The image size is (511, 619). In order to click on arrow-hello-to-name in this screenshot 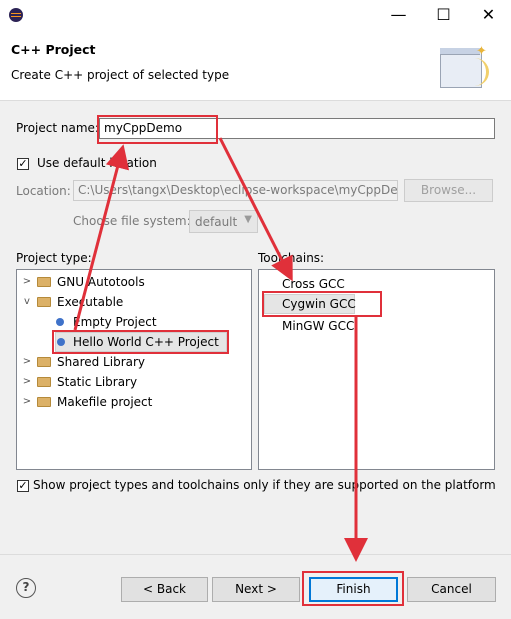, I will do `click(101, 237)`.